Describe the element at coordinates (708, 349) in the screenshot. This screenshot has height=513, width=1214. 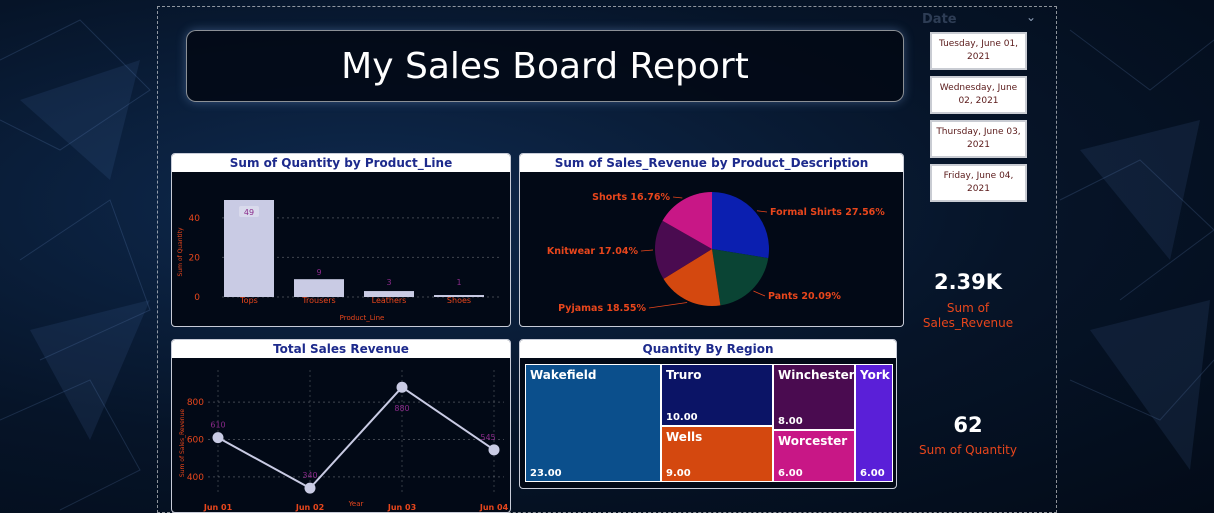
I see `treemap-title: Quantity By Region` at that location.